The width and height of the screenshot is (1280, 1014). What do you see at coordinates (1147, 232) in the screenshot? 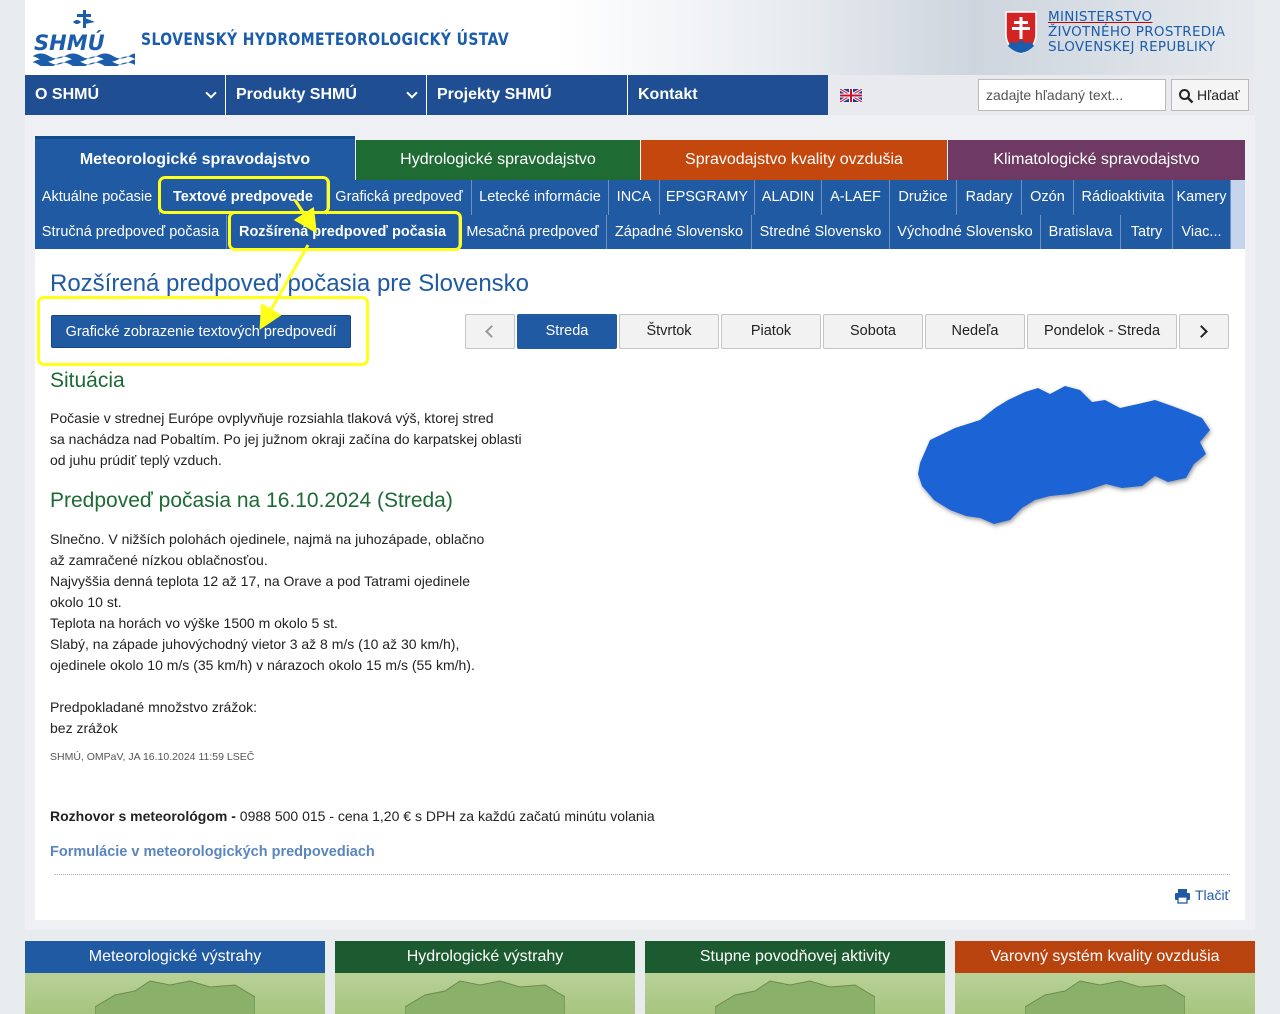
I see `subnav-tatry: Tatry` at bounding box center [1147, 232].